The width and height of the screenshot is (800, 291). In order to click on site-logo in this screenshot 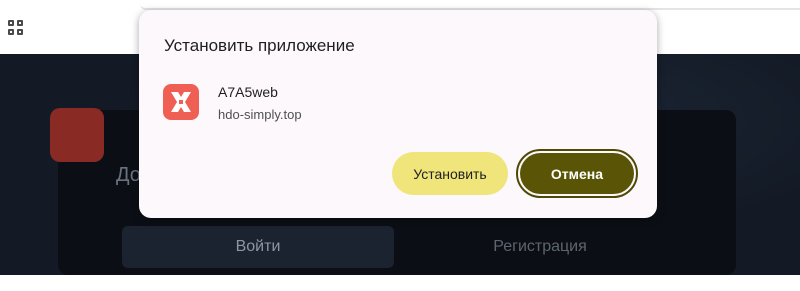, I will do `click(77, 135)`.